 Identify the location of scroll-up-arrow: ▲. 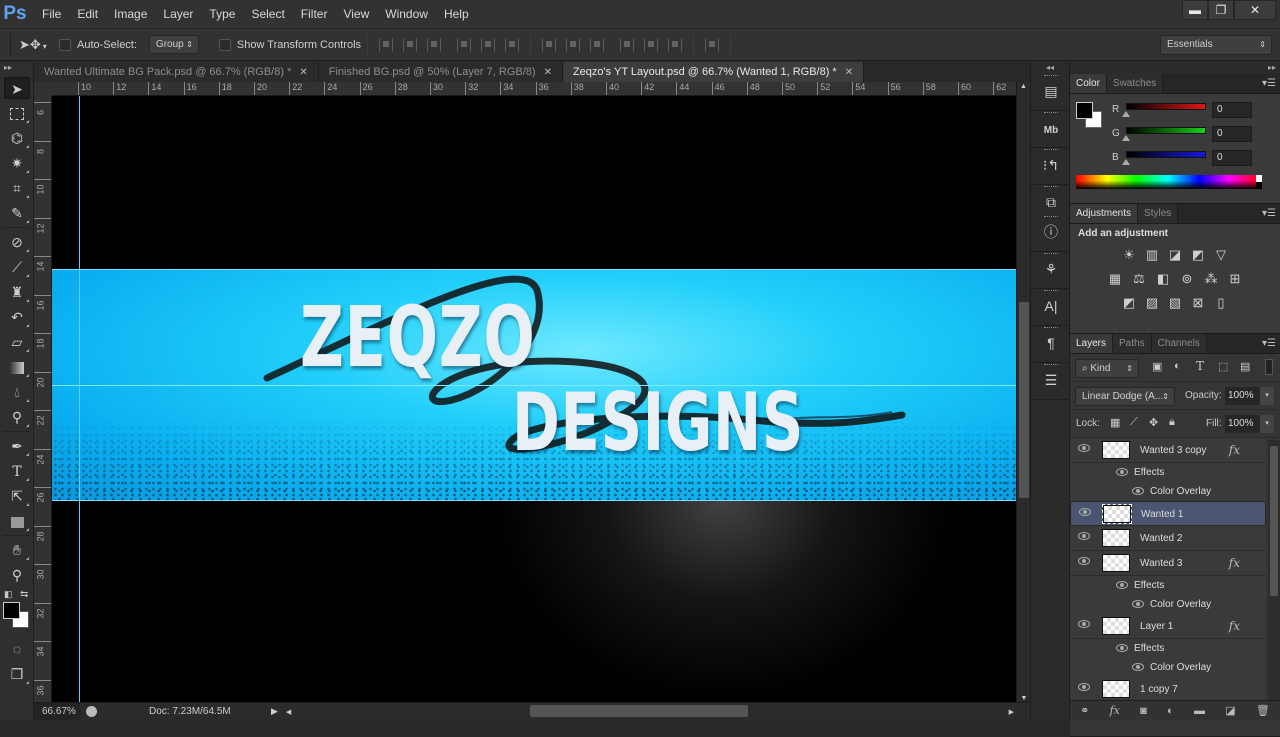
(1023, 87).